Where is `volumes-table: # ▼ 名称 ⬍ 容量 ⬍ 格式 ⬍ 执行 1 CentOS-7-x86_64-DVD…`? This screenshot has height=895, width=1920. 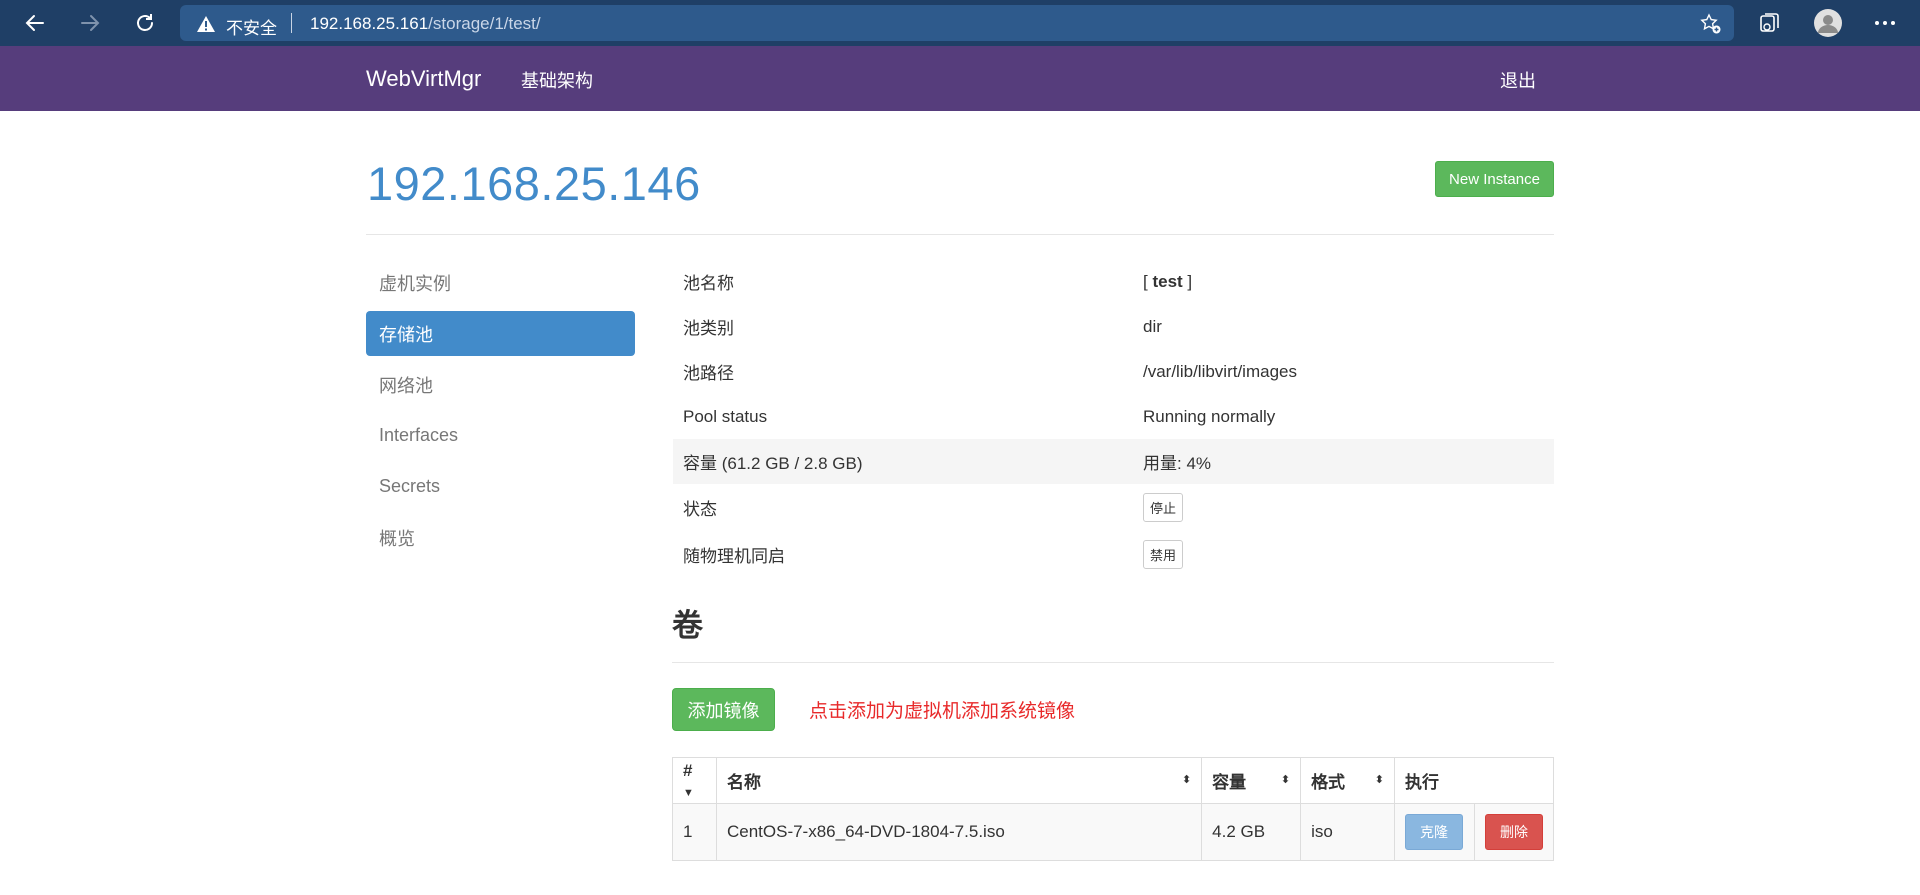 volumes-table: # ▼ 名称 ⬍ 容量 ⬍ 格式 ⬍ 执行 1 CentOS-7-x86_64-DVD… is located at coordinates (1113, 809).